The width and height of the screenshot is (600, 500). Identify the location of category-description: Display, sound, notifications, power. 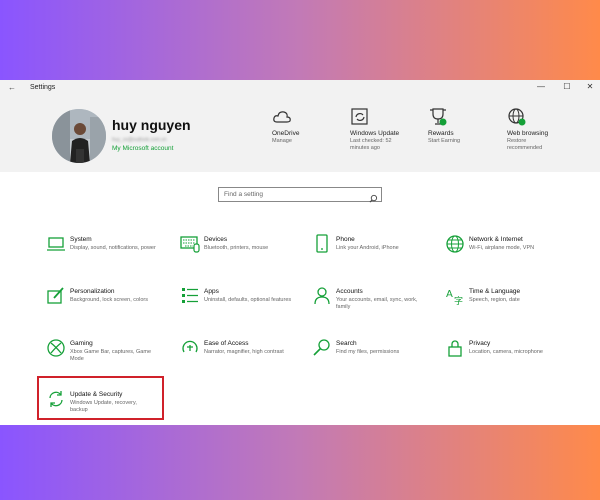
(113, 248).